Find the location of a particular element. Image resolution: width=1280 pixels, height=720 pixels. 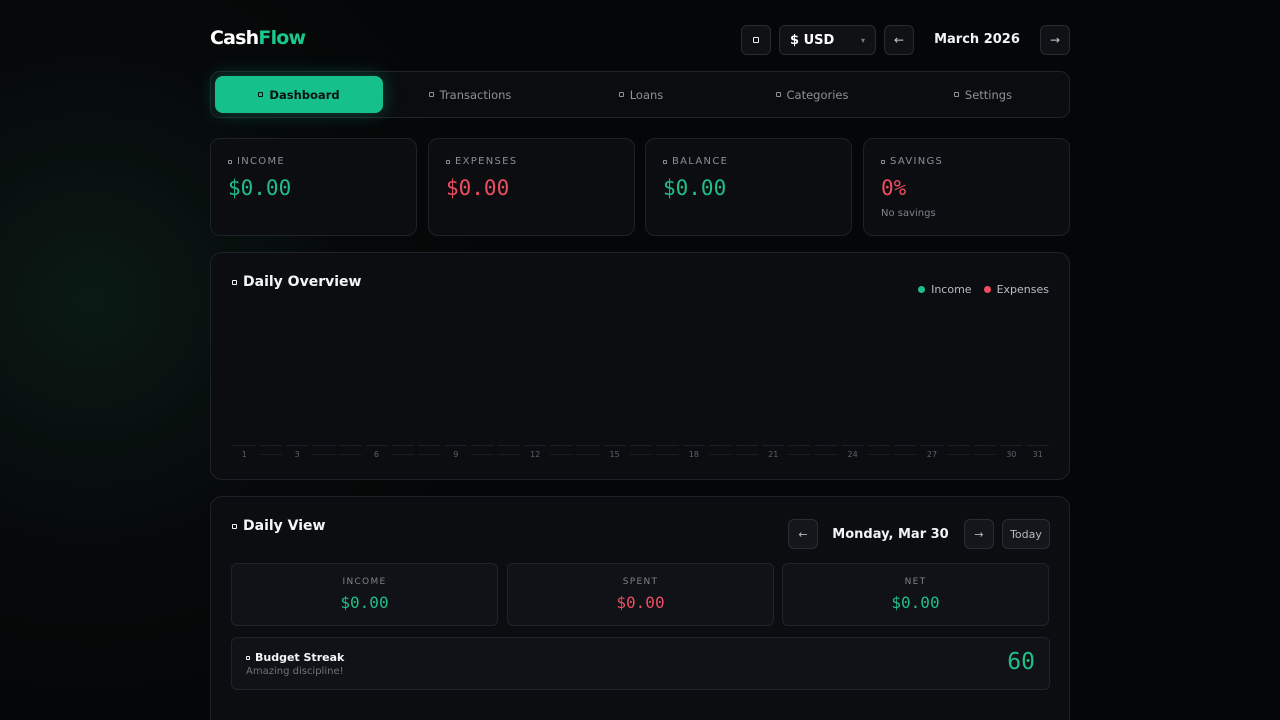

x-tick-label: 24 is located at coordinates (853, 454).